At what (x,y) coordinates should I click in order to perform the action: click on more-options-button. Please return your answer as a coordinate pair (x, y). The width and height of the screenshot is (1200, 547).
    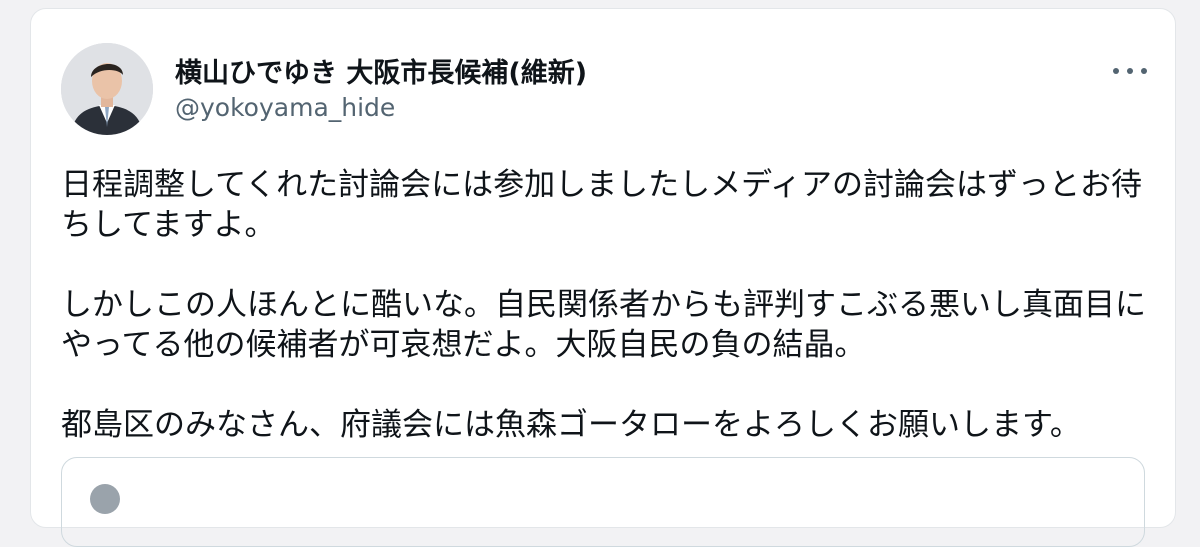
    Looking at the image, I should click on (1130, 71).